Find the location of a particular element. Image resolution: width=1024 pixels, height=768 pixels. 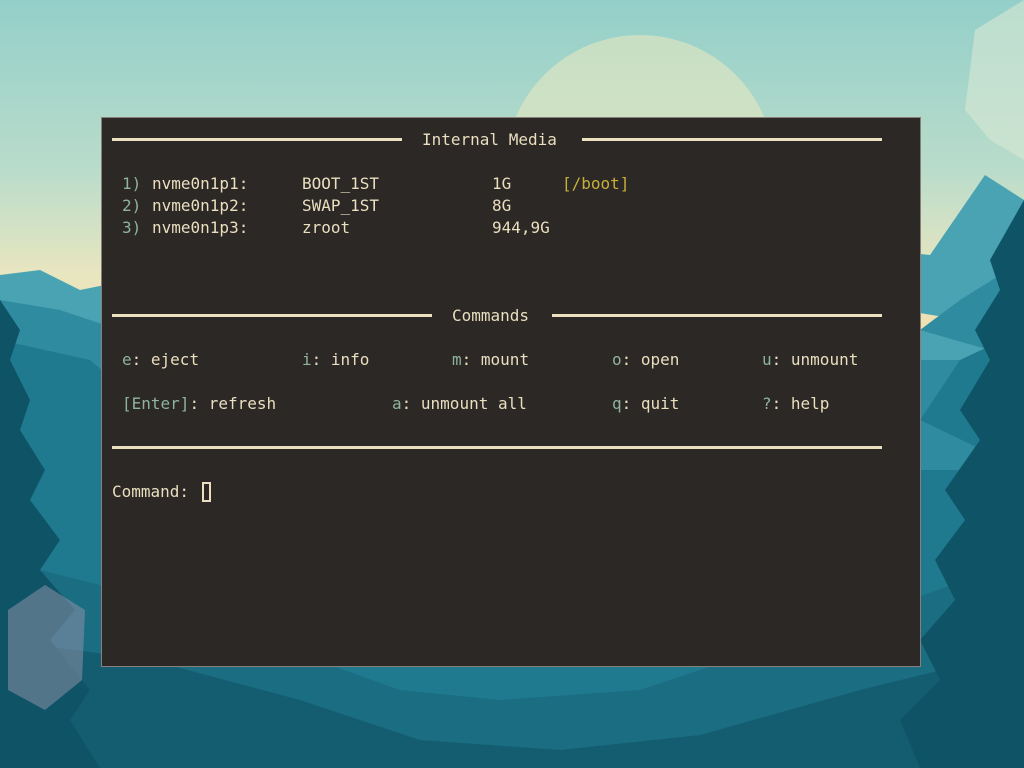

command-key: u is located at coordinates (767, 359).